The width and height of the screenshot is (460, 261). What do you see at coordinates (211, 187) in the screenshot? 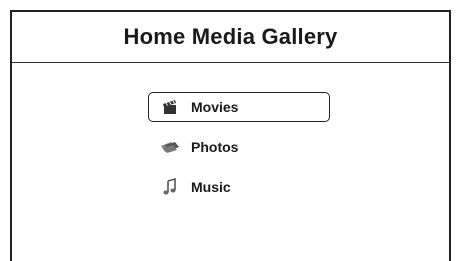
I see `menu-item-label: Music` at bounding box center [211, 187].